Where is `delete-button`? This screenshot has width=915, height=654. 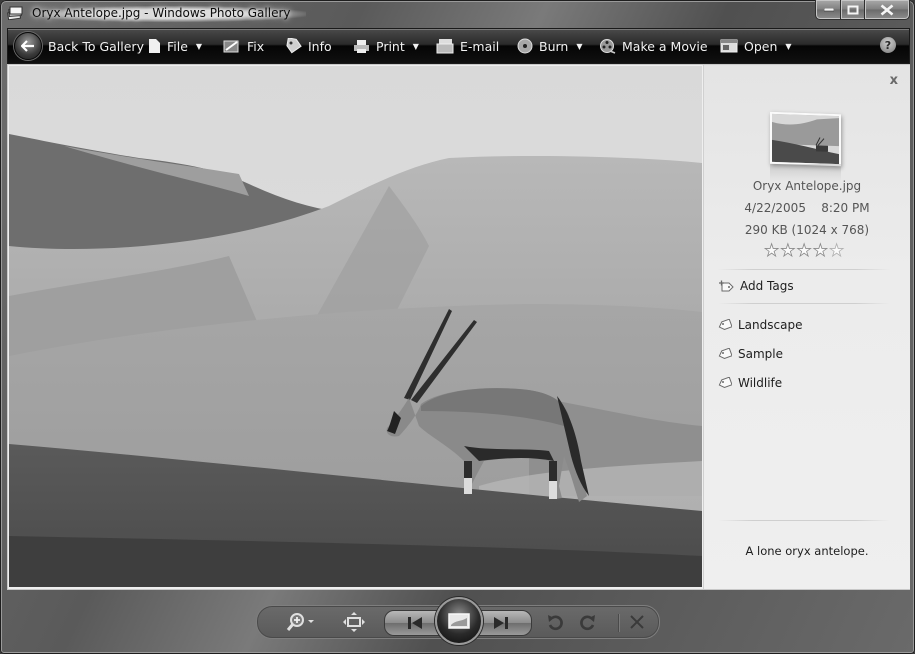 delete-button is located at coordinates (637, 622).